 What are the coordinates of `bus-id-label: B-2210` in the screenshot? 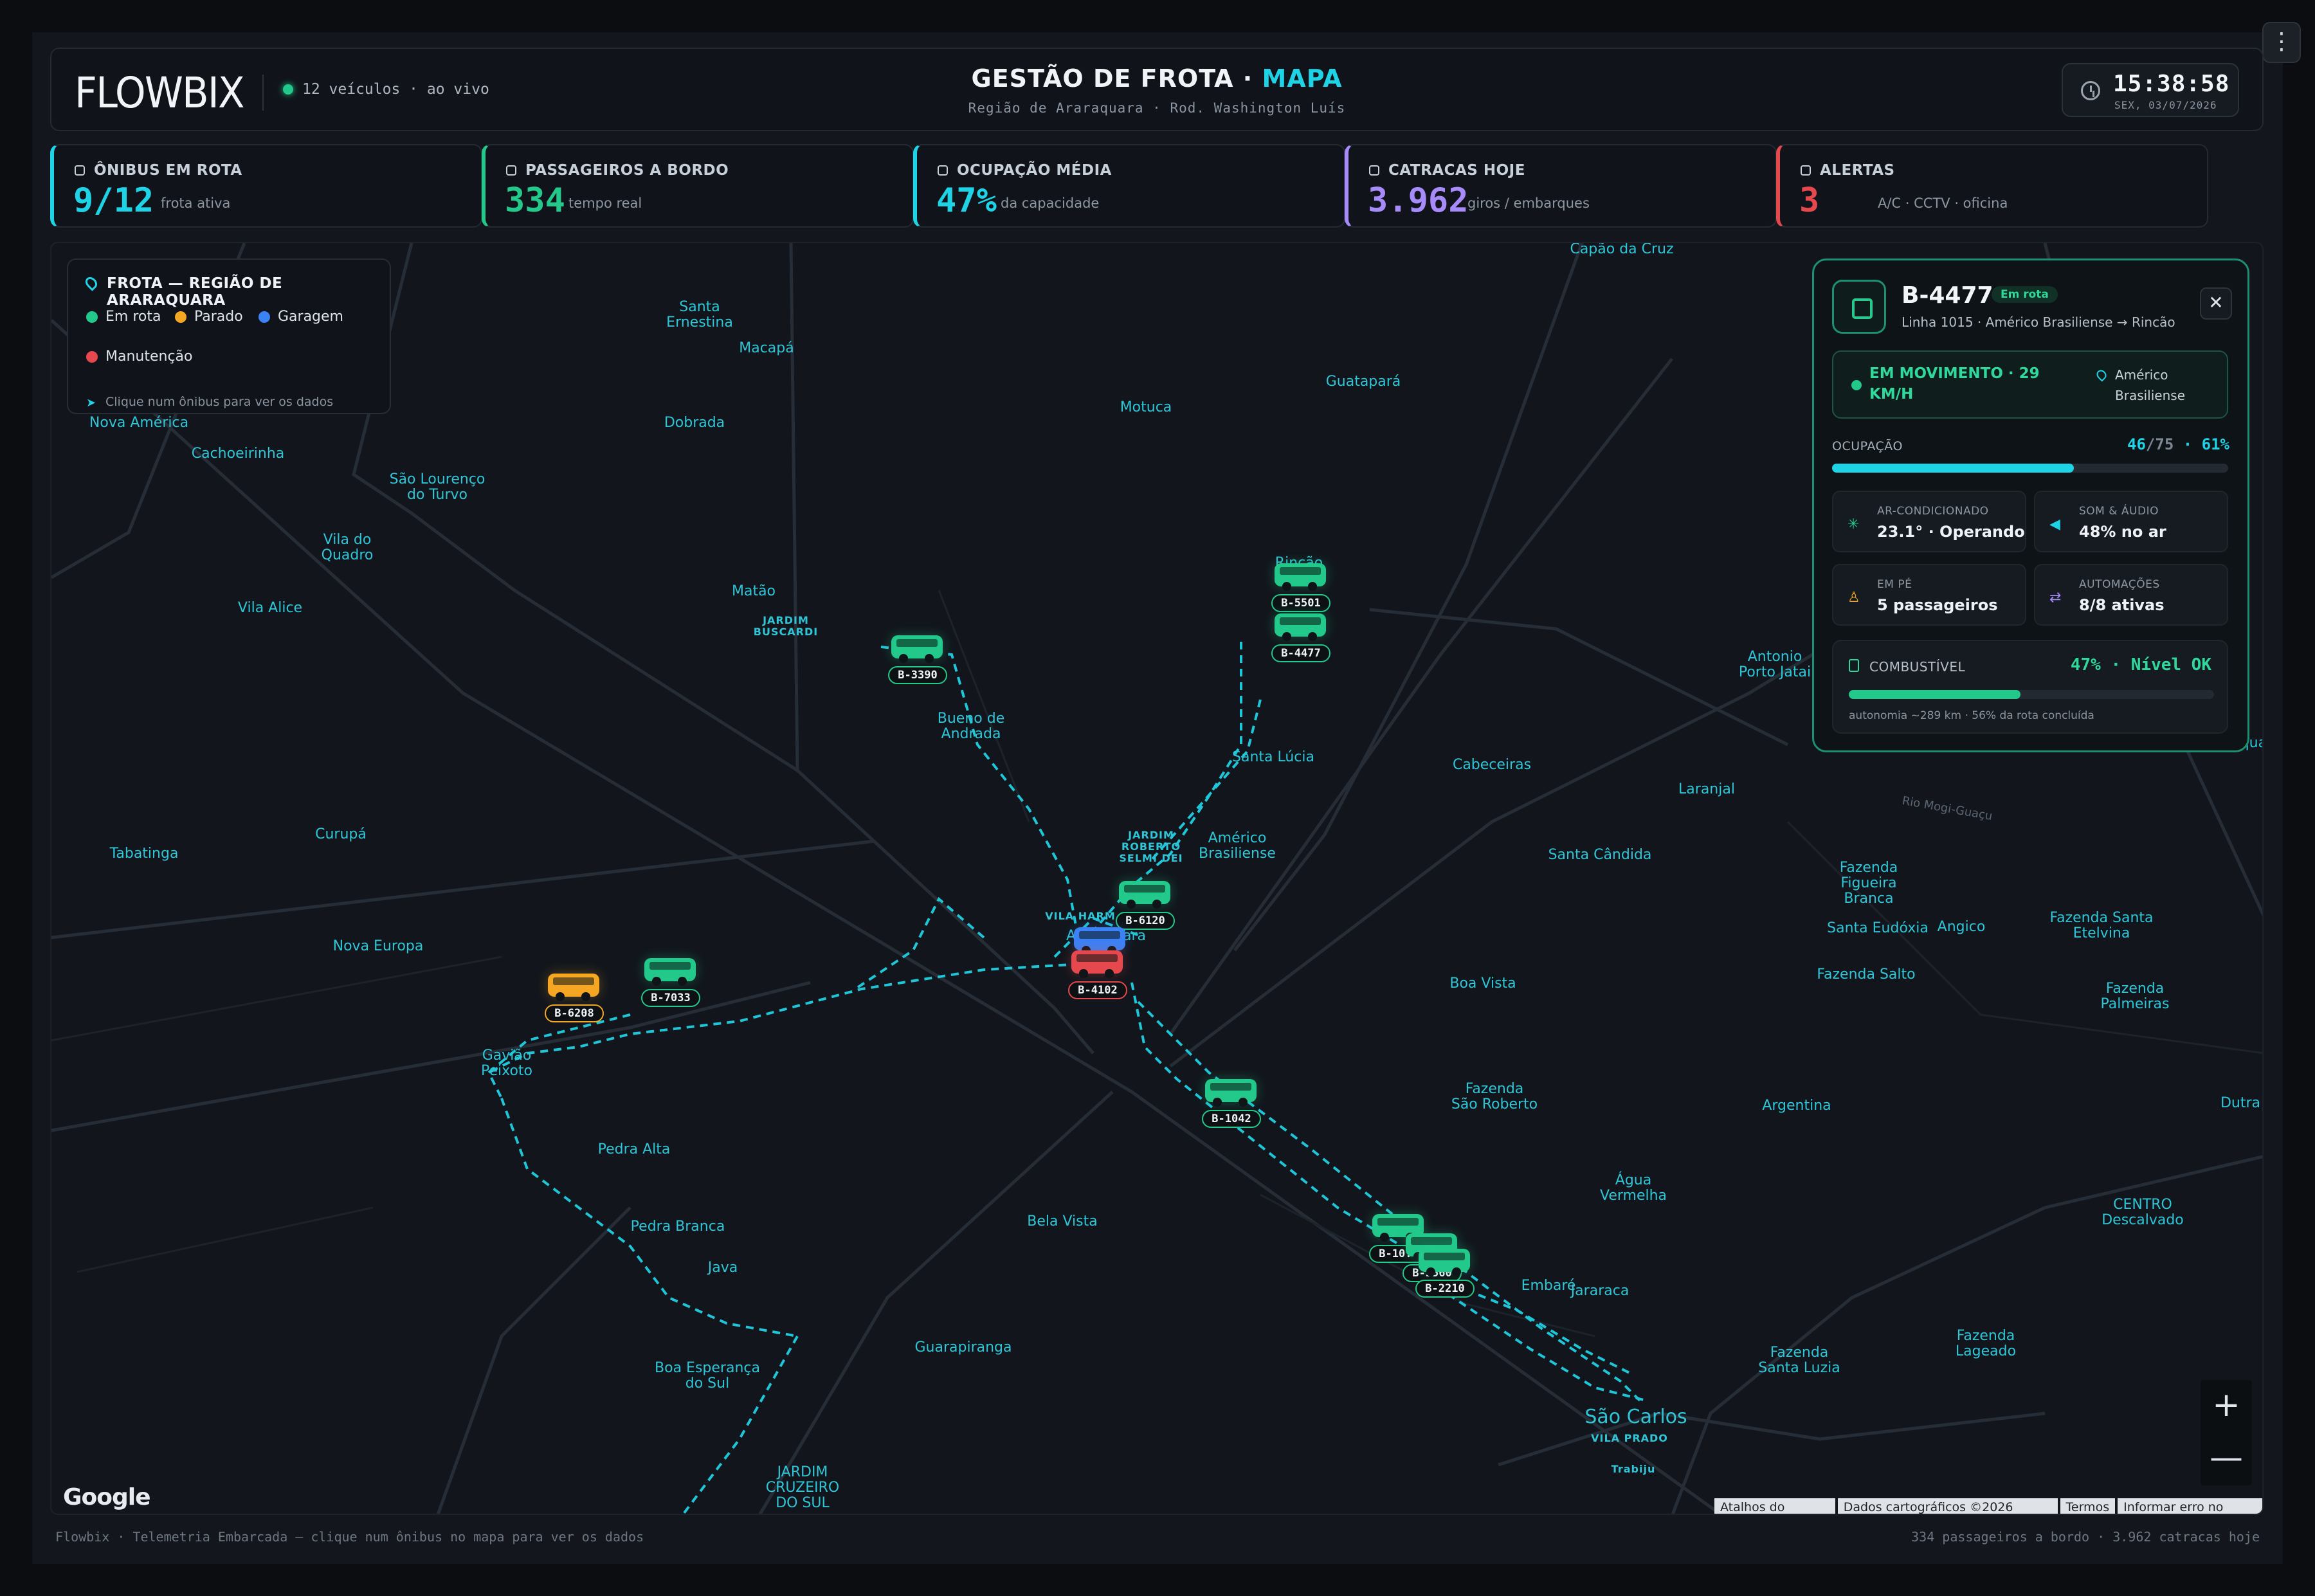 It's located at (1445, 1289).